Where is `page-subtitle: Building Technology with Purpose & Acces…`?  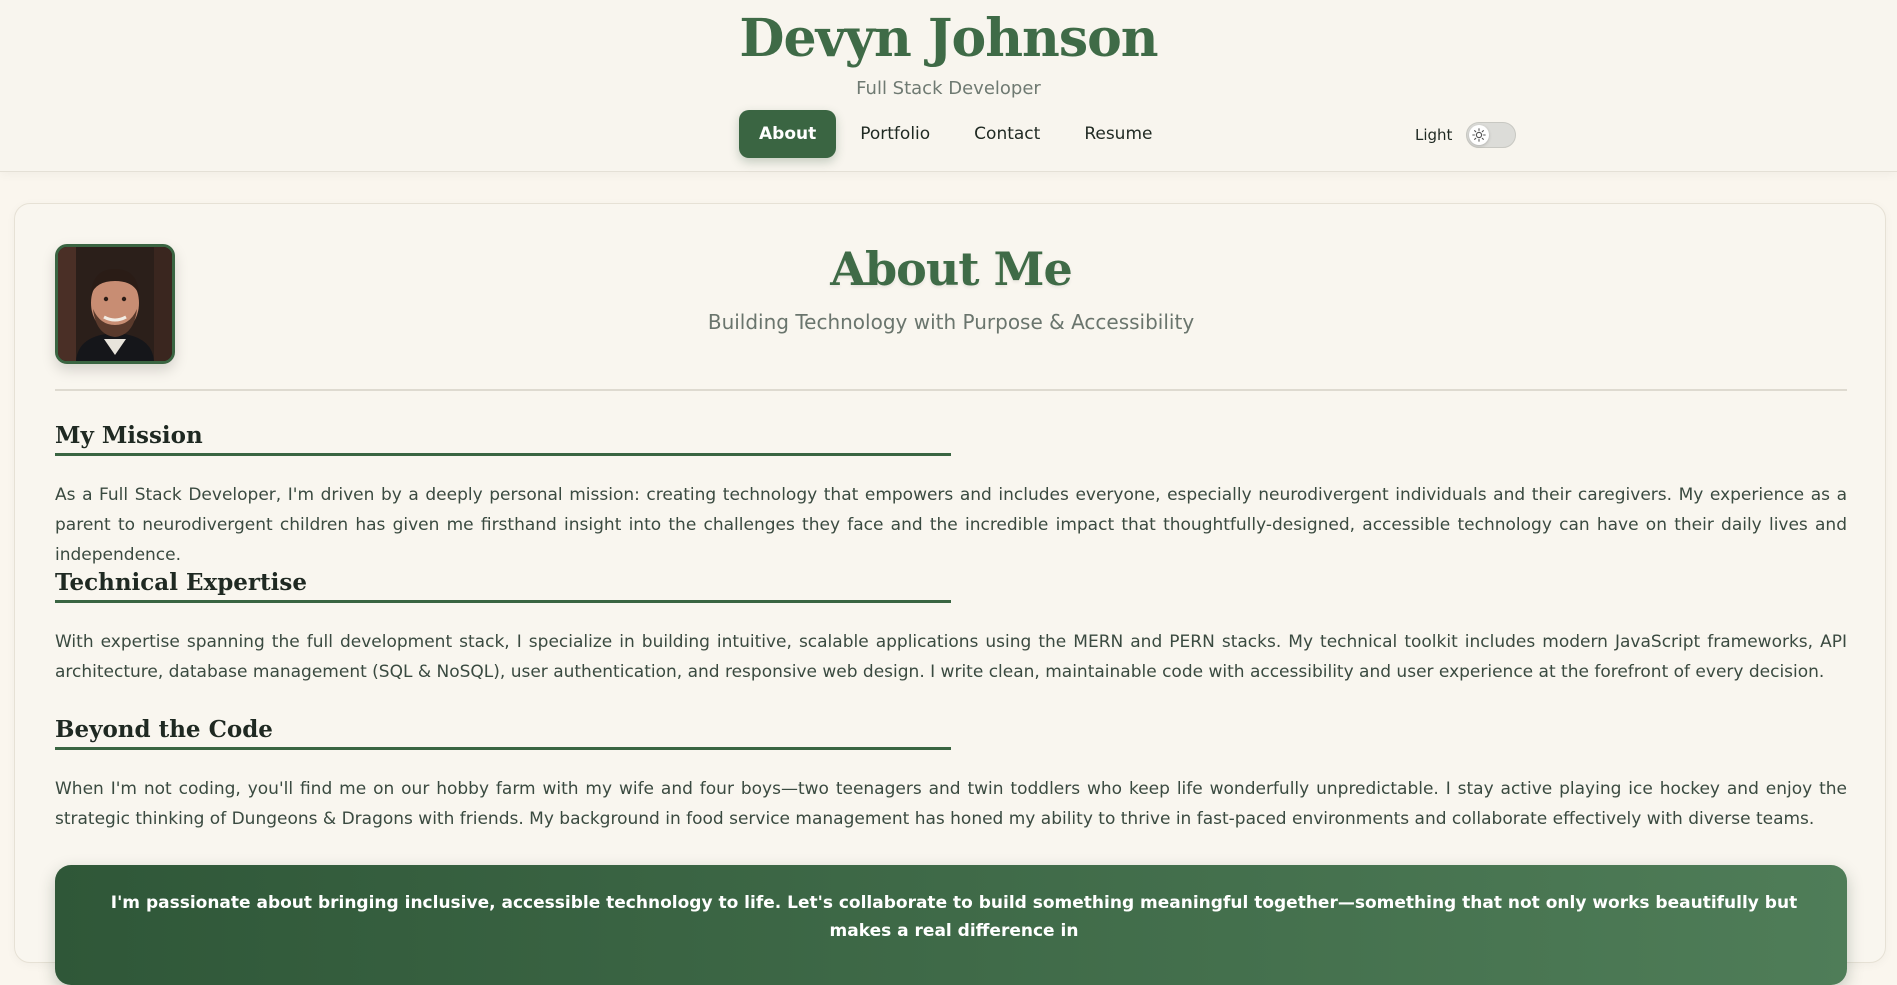
page-subtitle: Building Technology with Purpose & Acces… is located at coordinates (951, 322).